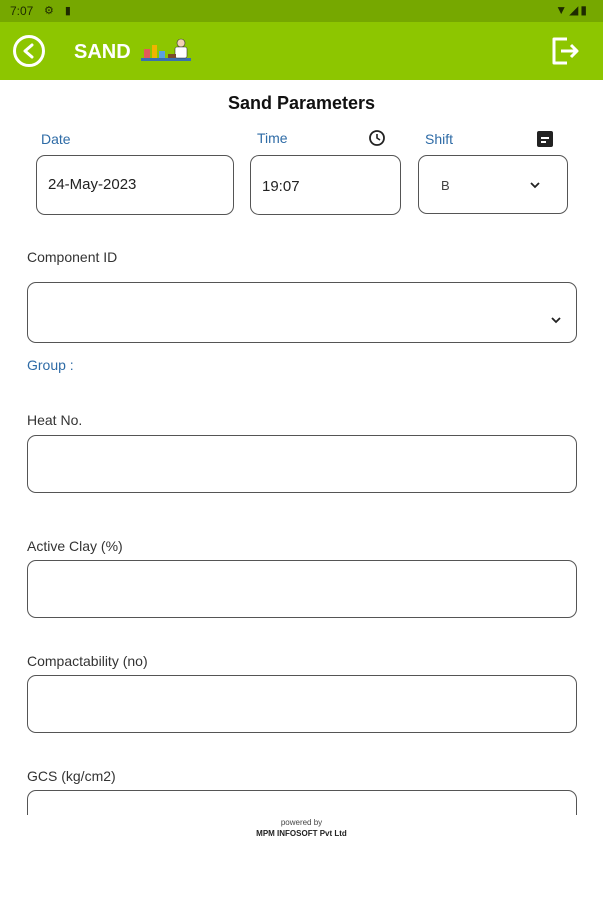 This screenshot has height=900, width=603. What do you see at coordinates (377, 138) in the screenshot?
I see `clock-icon` at bounding box center [377, 138].